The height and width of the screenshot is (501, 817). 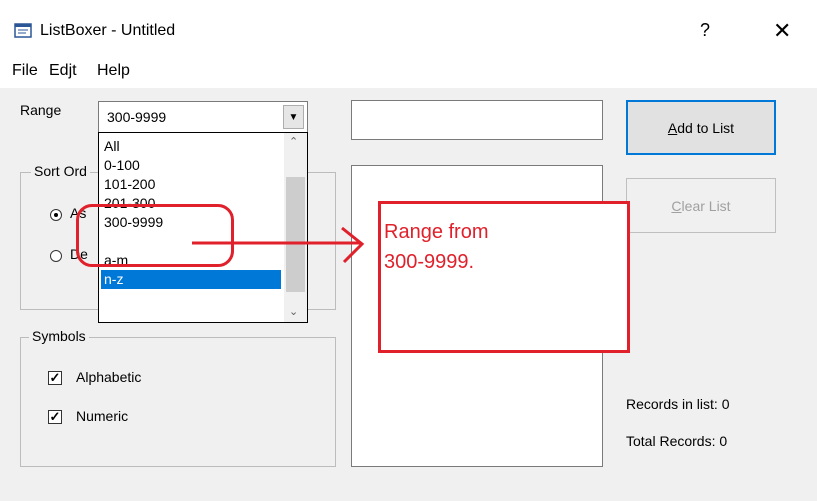 What do you see at coordinates (429, 262) in the screenshot?
I see `annotation-line-2: 300-9999.` at bounding box center [429, 262].